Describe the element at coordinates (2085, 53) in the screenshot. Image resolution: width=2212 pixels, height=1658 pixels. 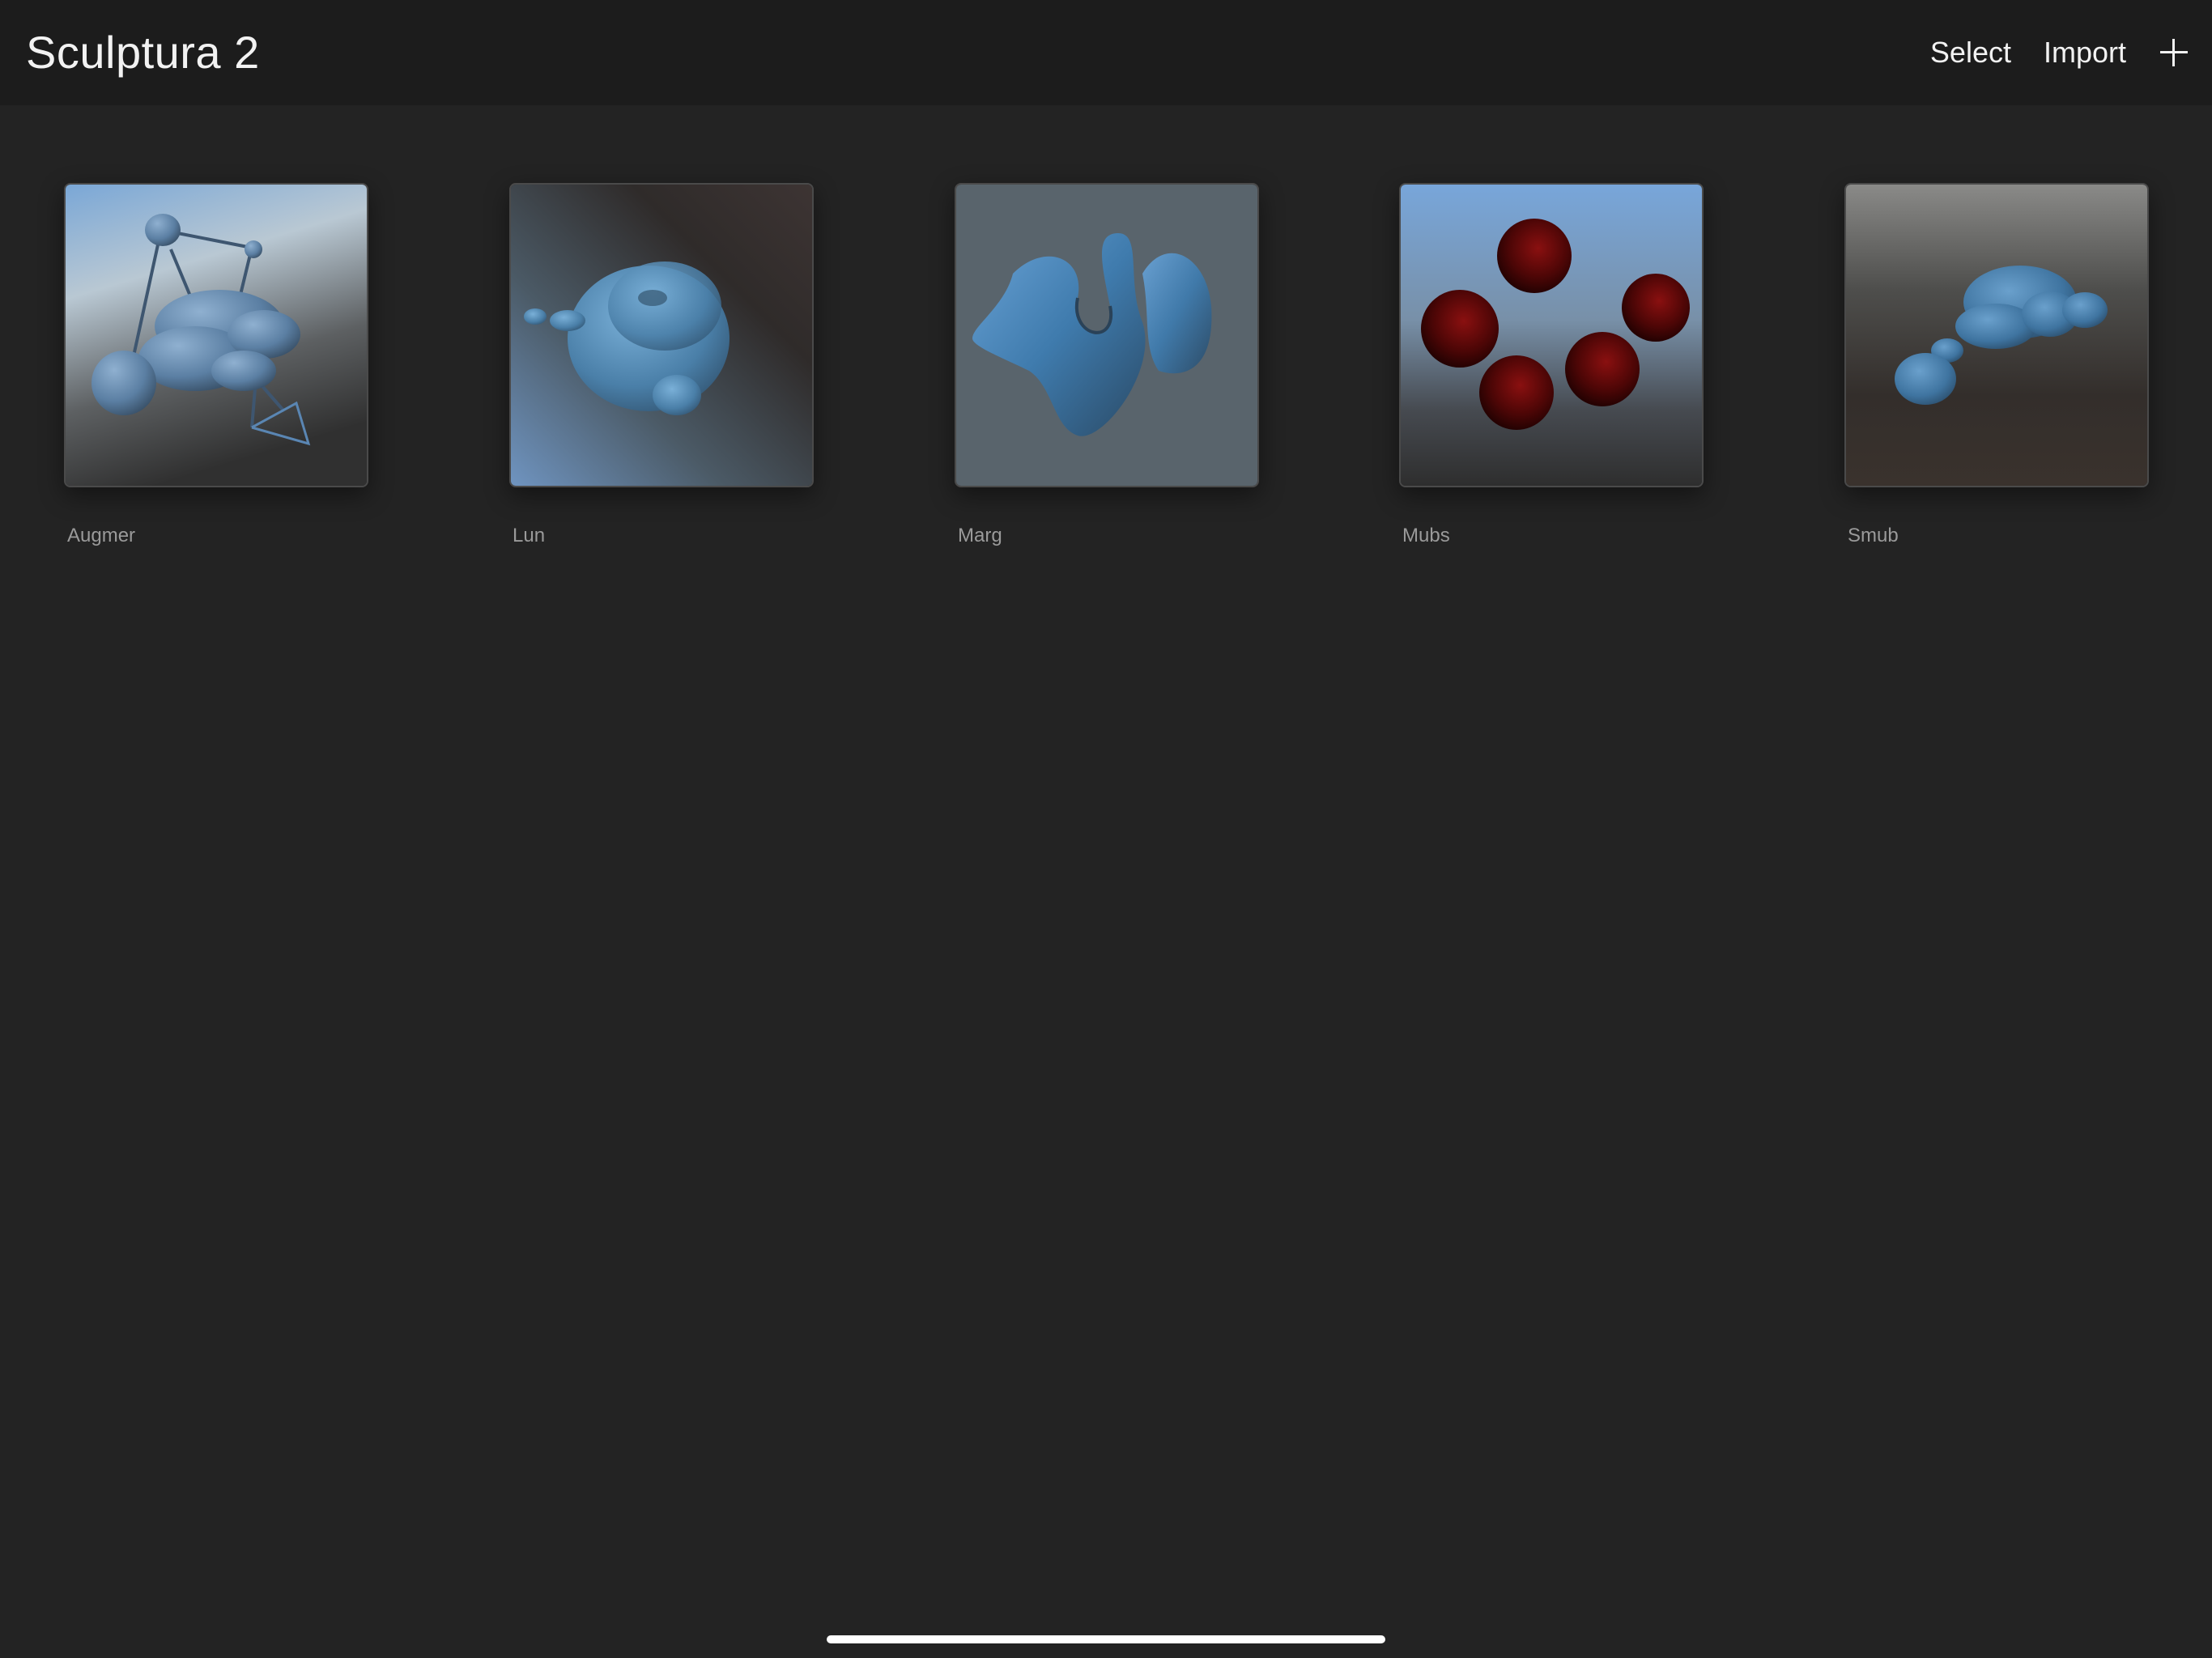
I see `import-button: Import` at that location.